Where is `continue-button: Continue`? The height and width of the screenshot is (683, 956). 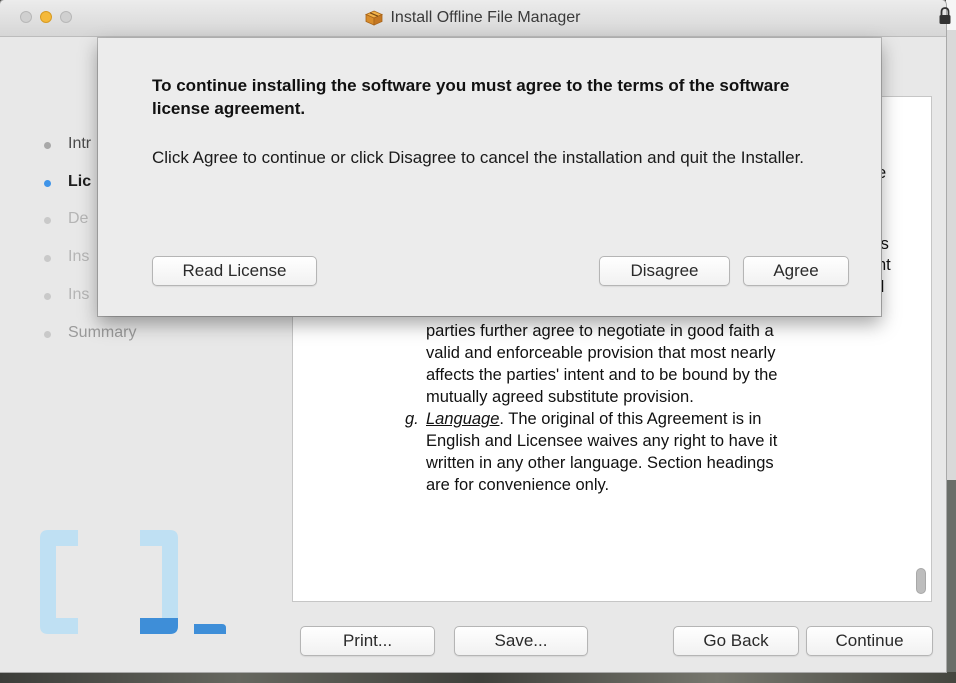
continue-button: Continue is located at coordinates (869, 641).